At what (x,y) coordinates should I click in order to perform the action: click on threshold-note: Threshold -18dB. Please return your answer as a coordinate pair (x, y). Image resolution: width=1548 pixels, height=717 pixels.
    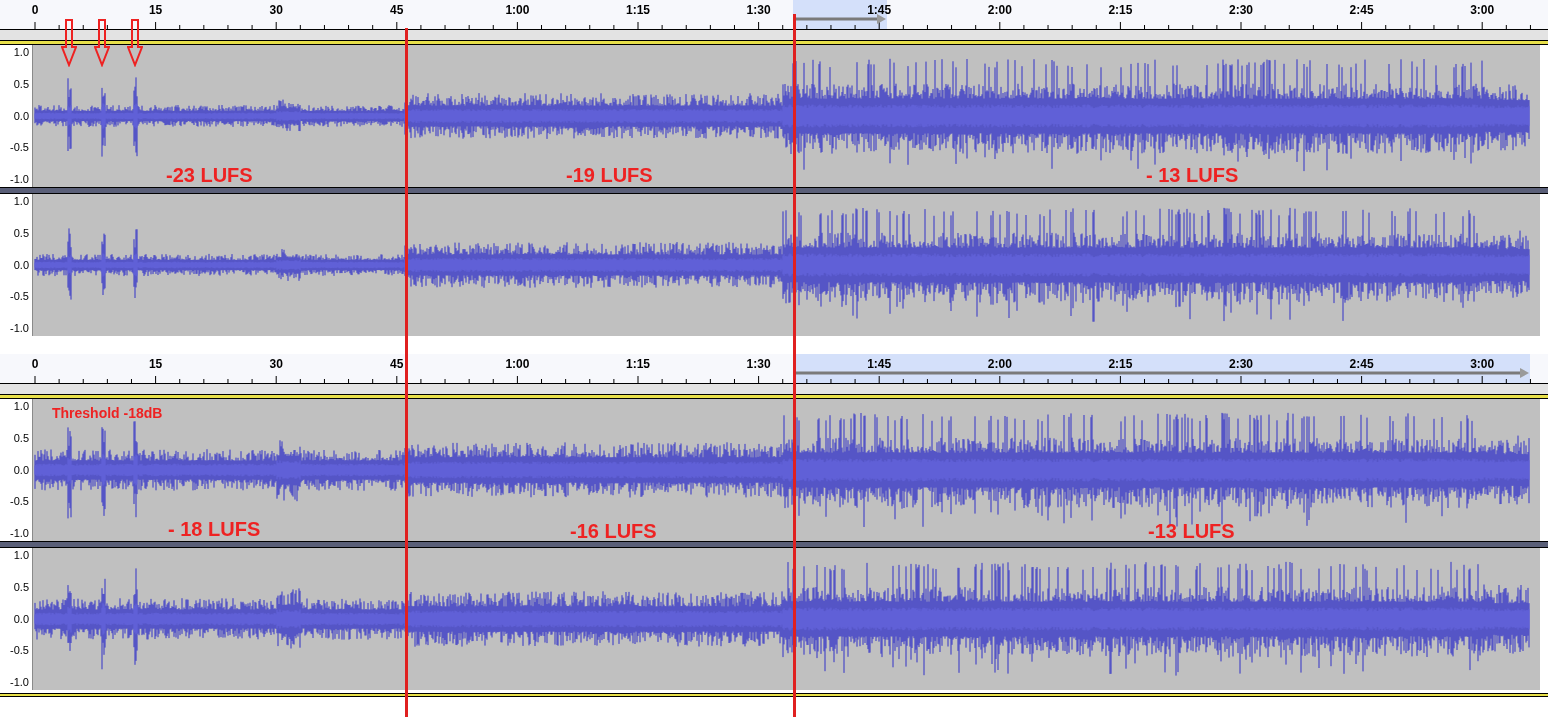
    Looking at the image, I should click on (107, 413).